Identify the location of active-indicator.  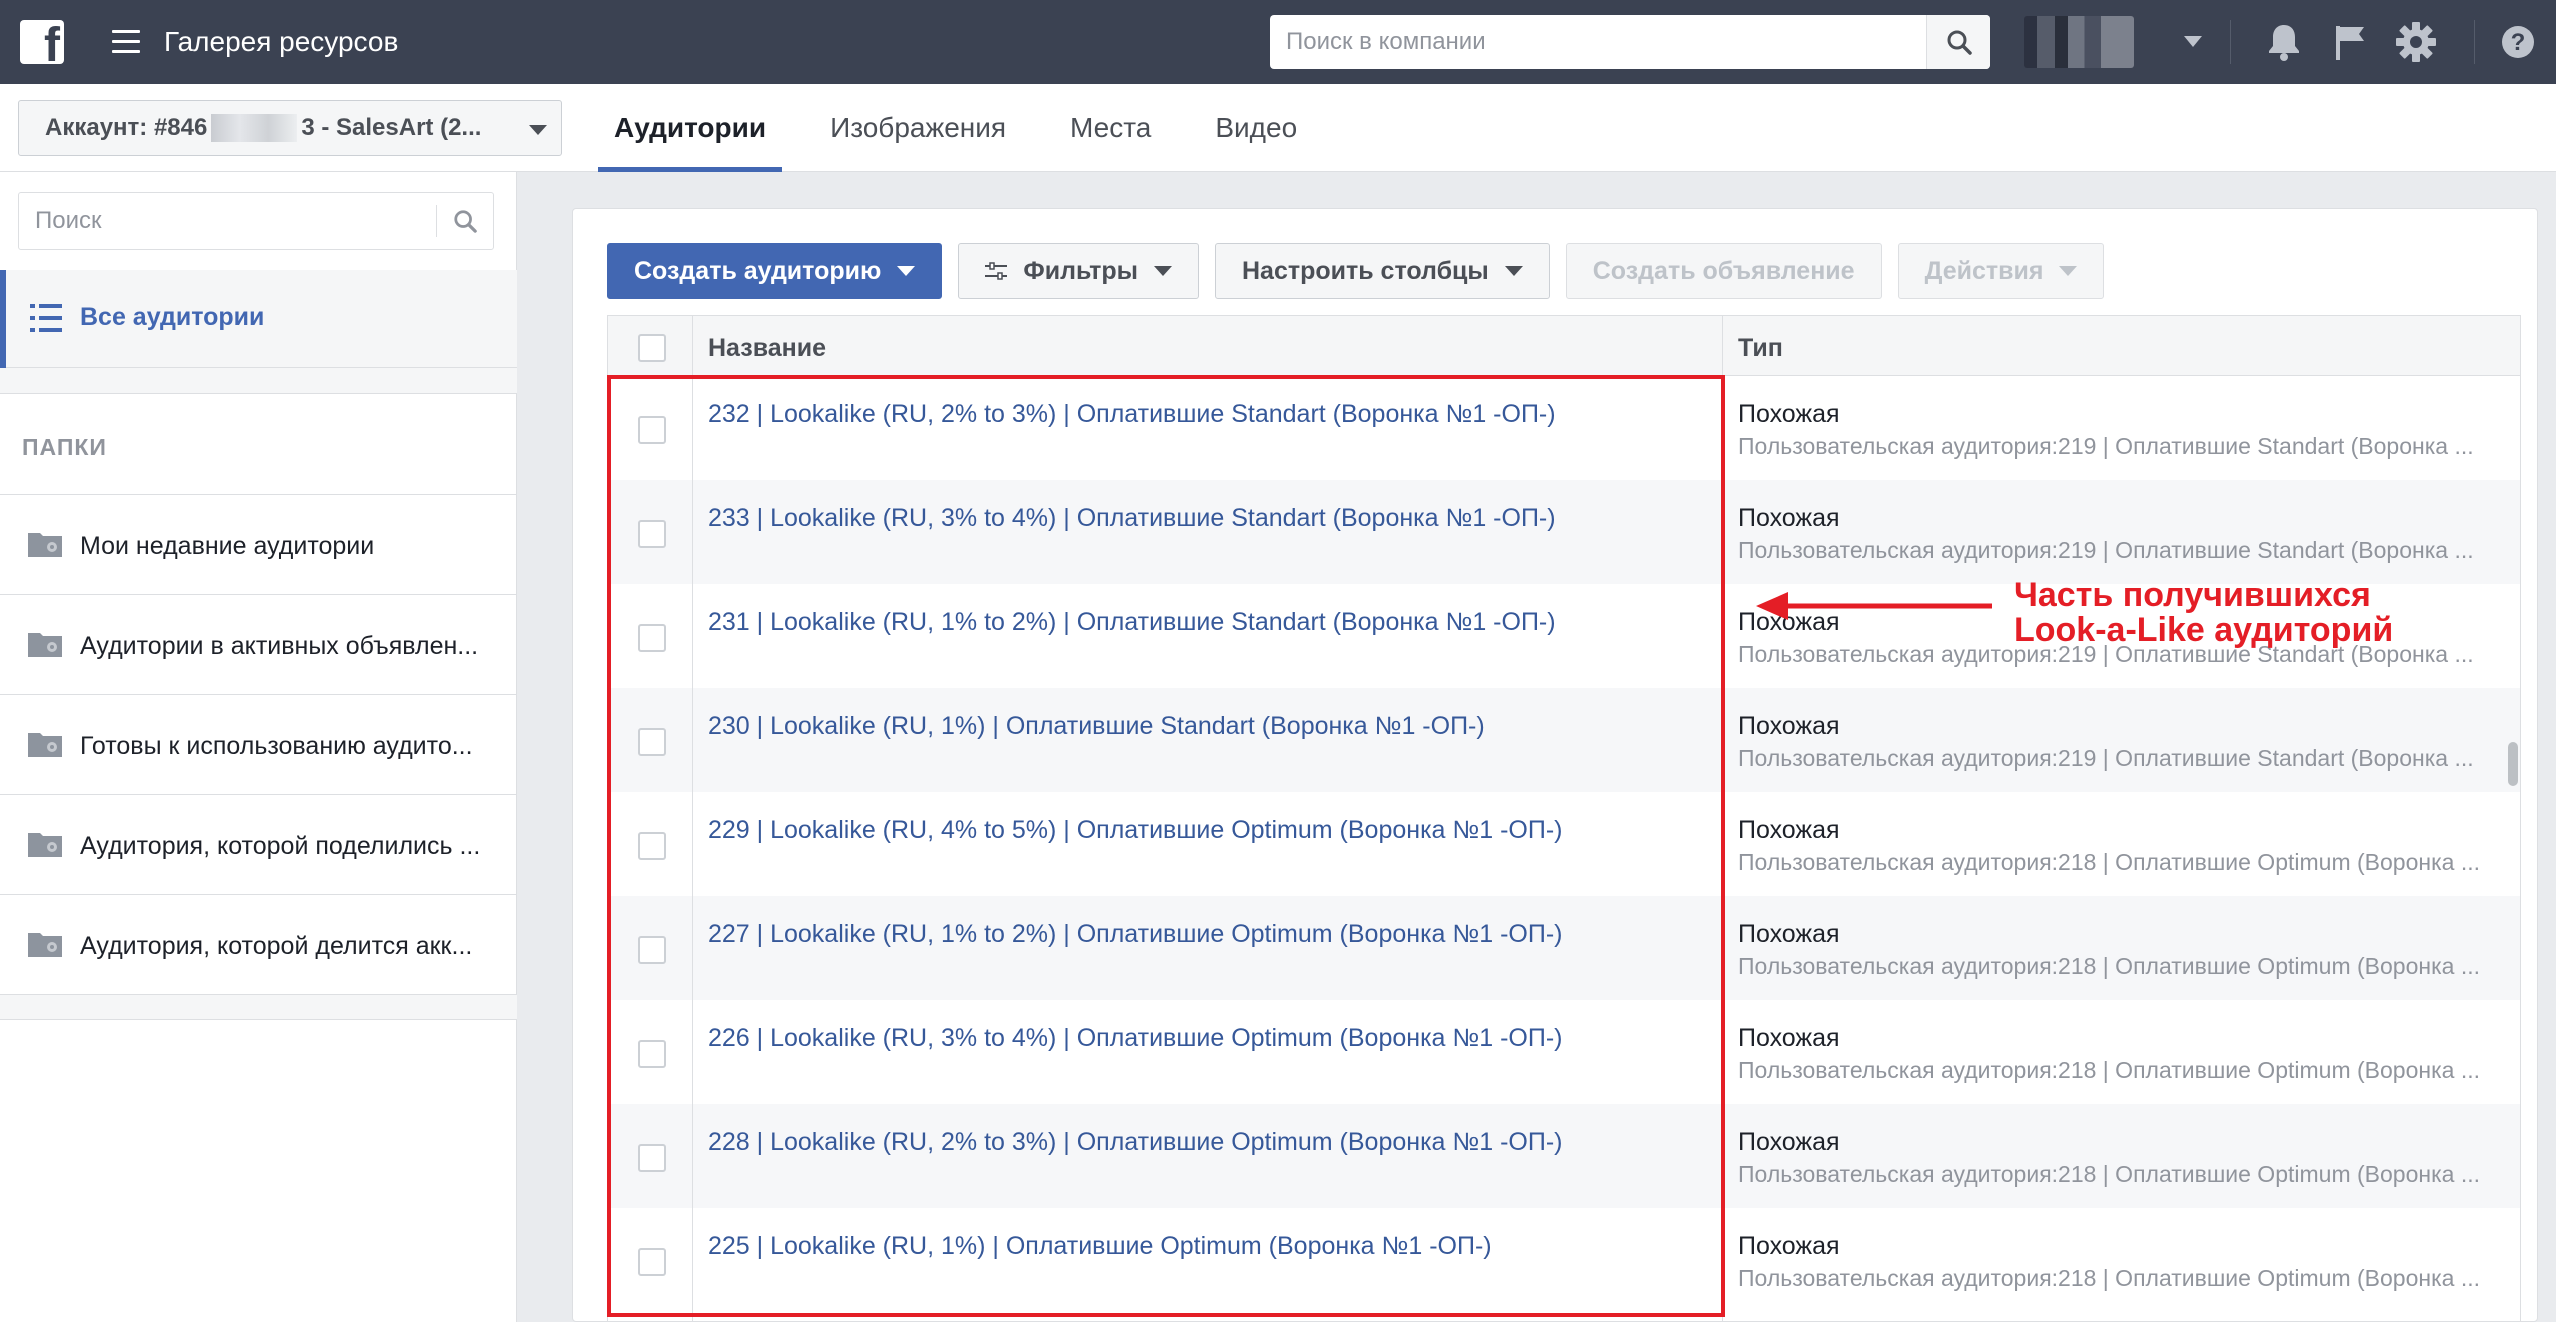
(3, 319).